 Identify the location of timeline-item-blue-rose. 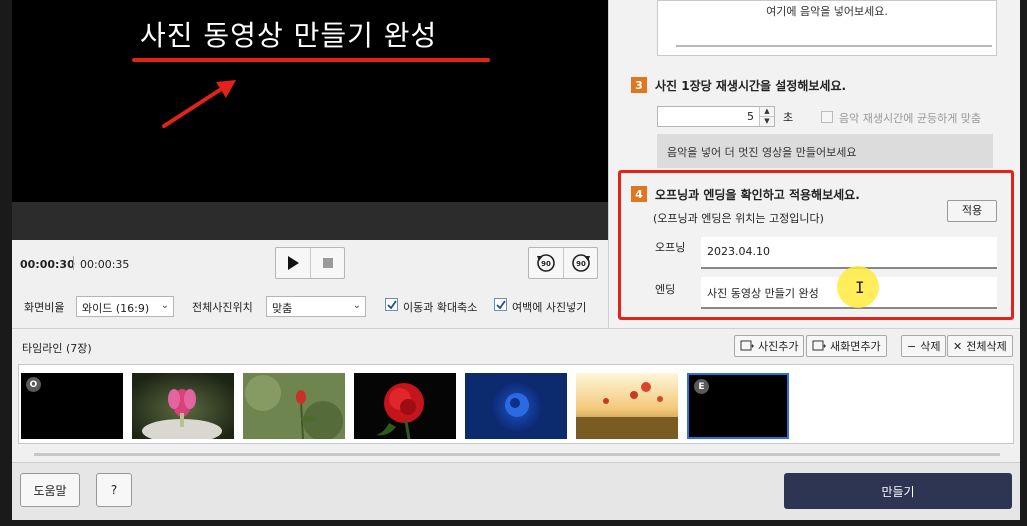
(516, 406).